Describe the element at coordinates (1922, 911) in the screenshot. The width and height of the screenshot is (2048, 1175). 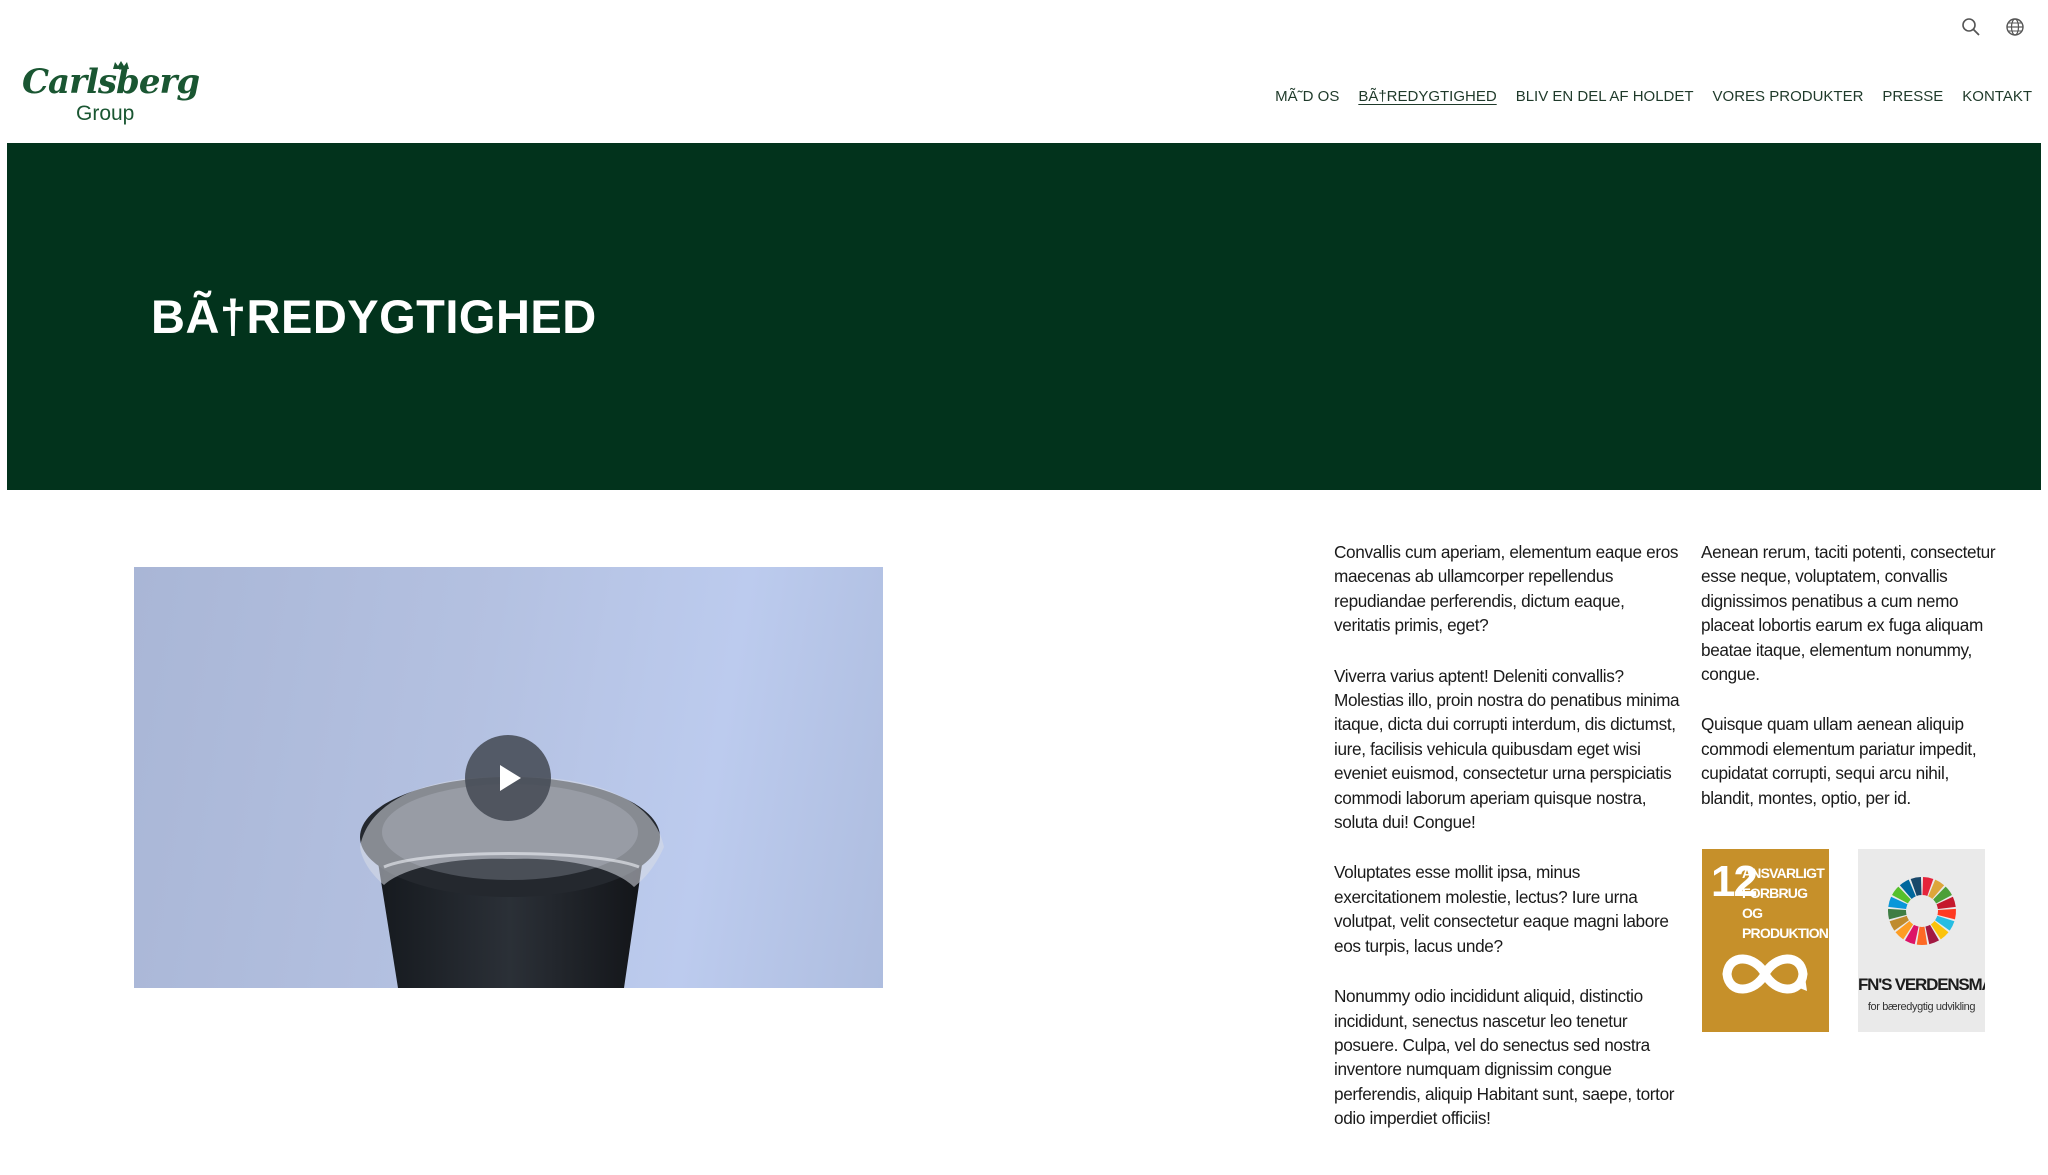
I see `sdg-wheel-icon` at that location.